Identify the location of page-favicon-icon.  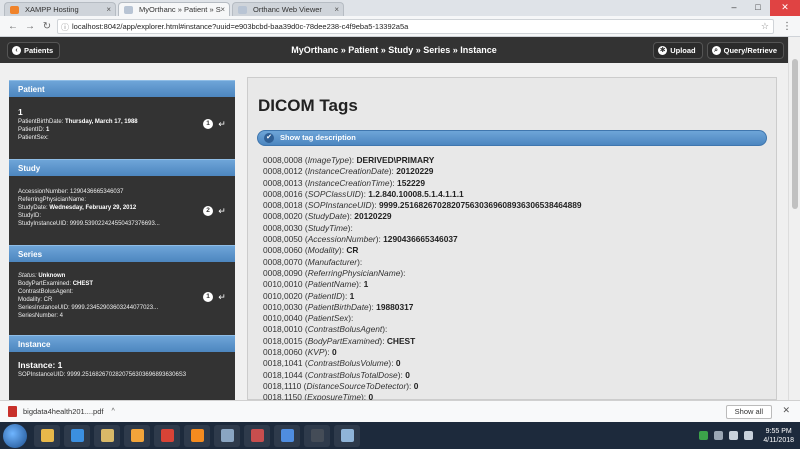
(128, 10).